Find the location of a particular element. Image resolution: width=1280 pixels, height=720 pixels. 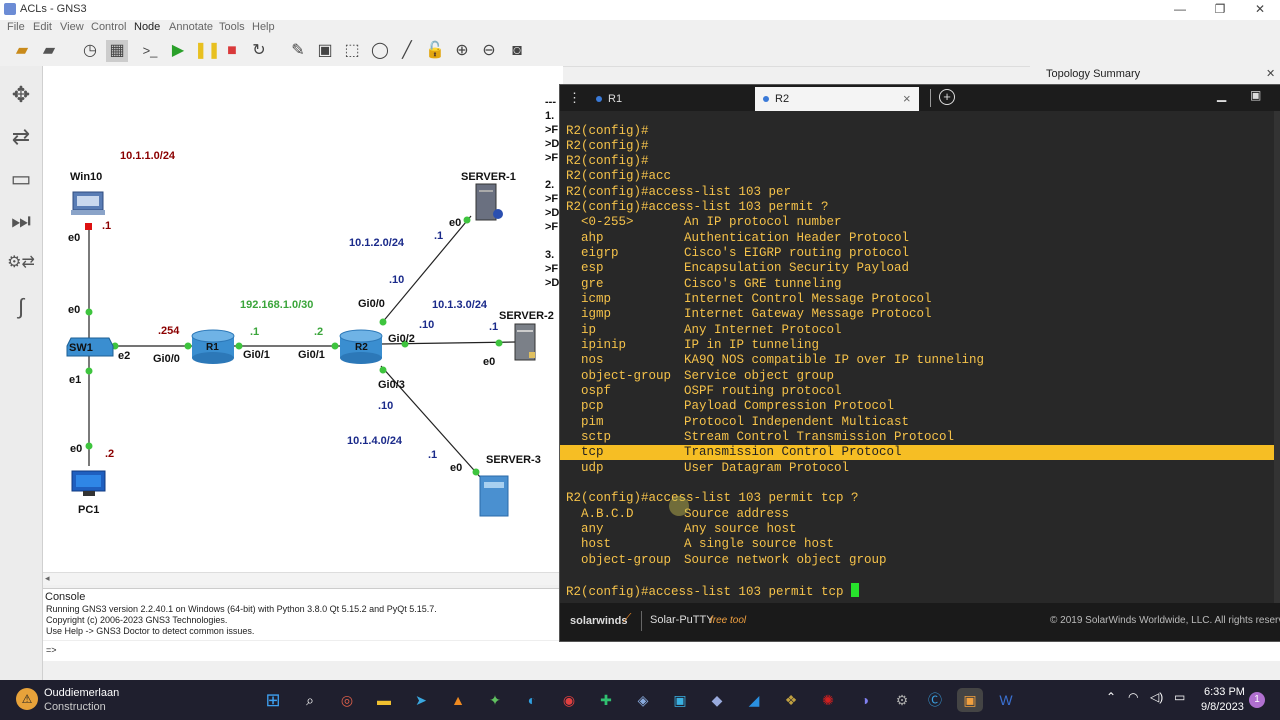

console-input: => is located at coordinates (661, 650).